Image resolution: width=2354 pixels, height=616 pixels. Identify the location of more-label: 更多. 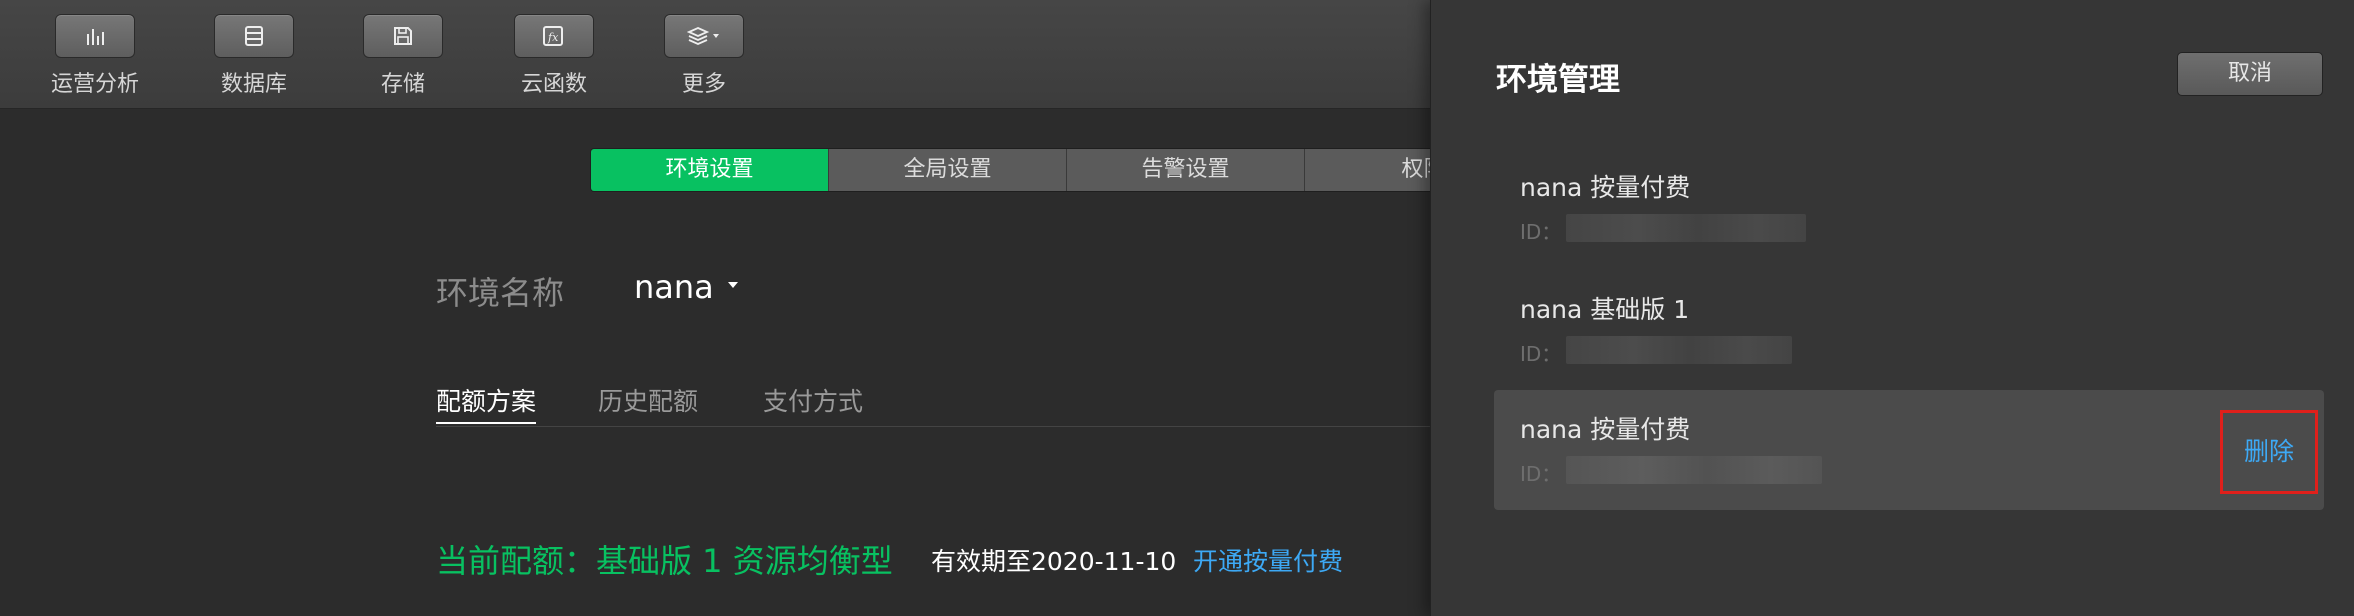
(703, 84).